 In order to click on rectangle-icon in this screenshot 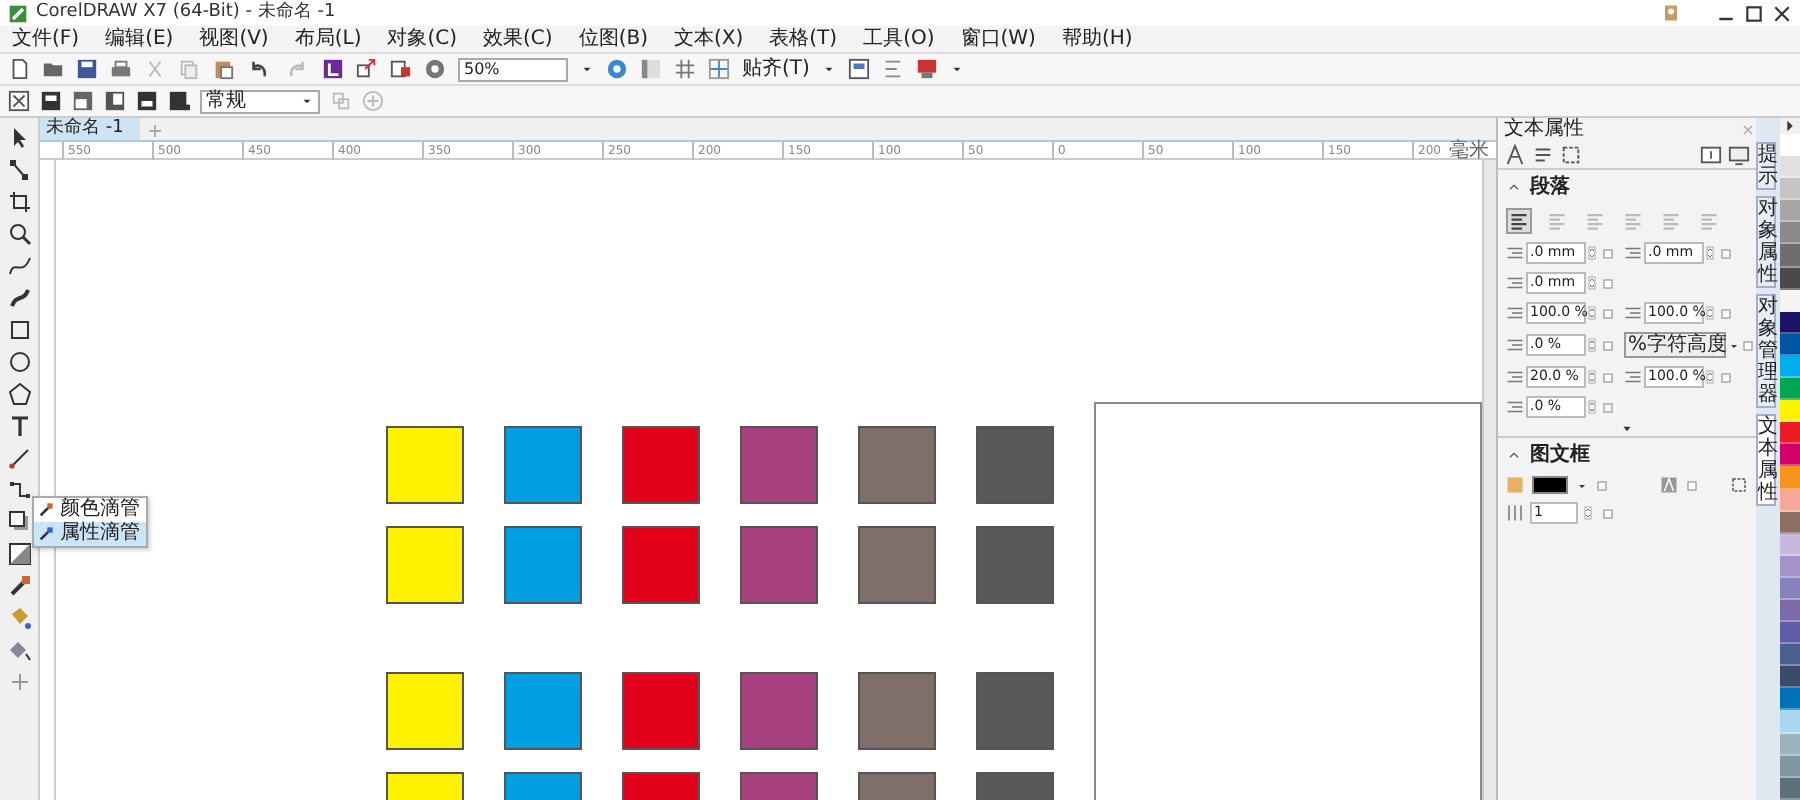, I will do `click(19, 330)`.